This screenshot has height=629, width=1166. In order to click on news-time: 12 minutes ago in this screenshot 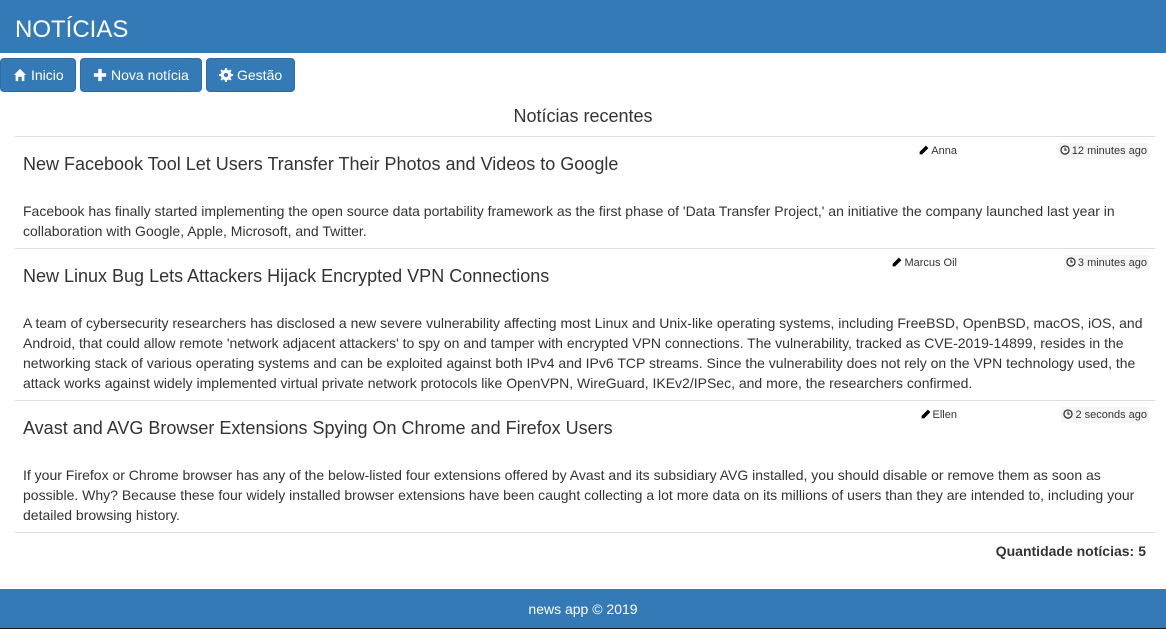, I will do `click(1103, 151)`.